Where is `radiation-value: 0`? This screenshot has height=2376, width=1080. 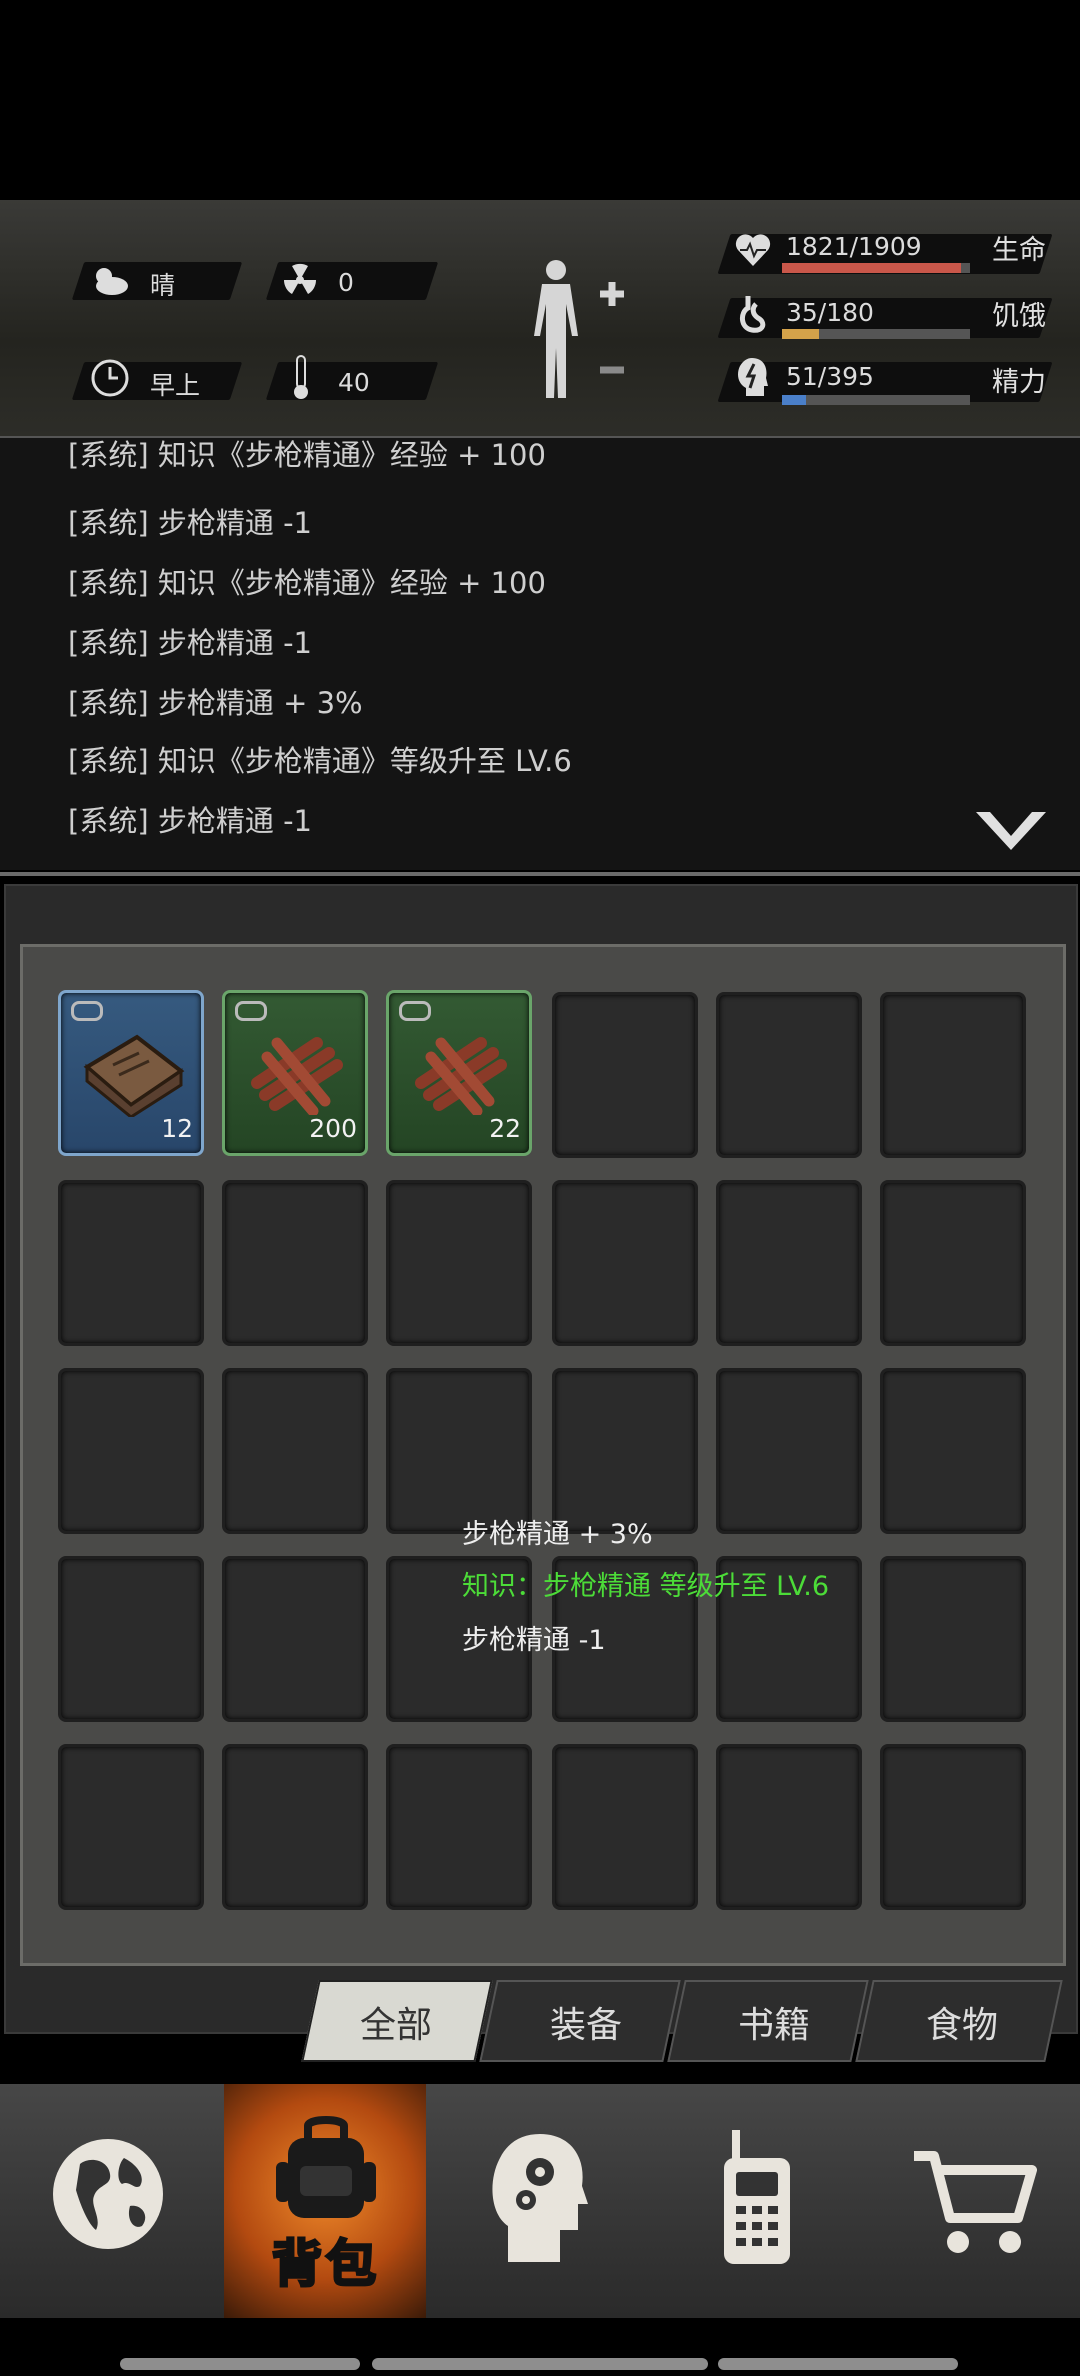 radiation-value: 0 is located at coordinates (346, 282).